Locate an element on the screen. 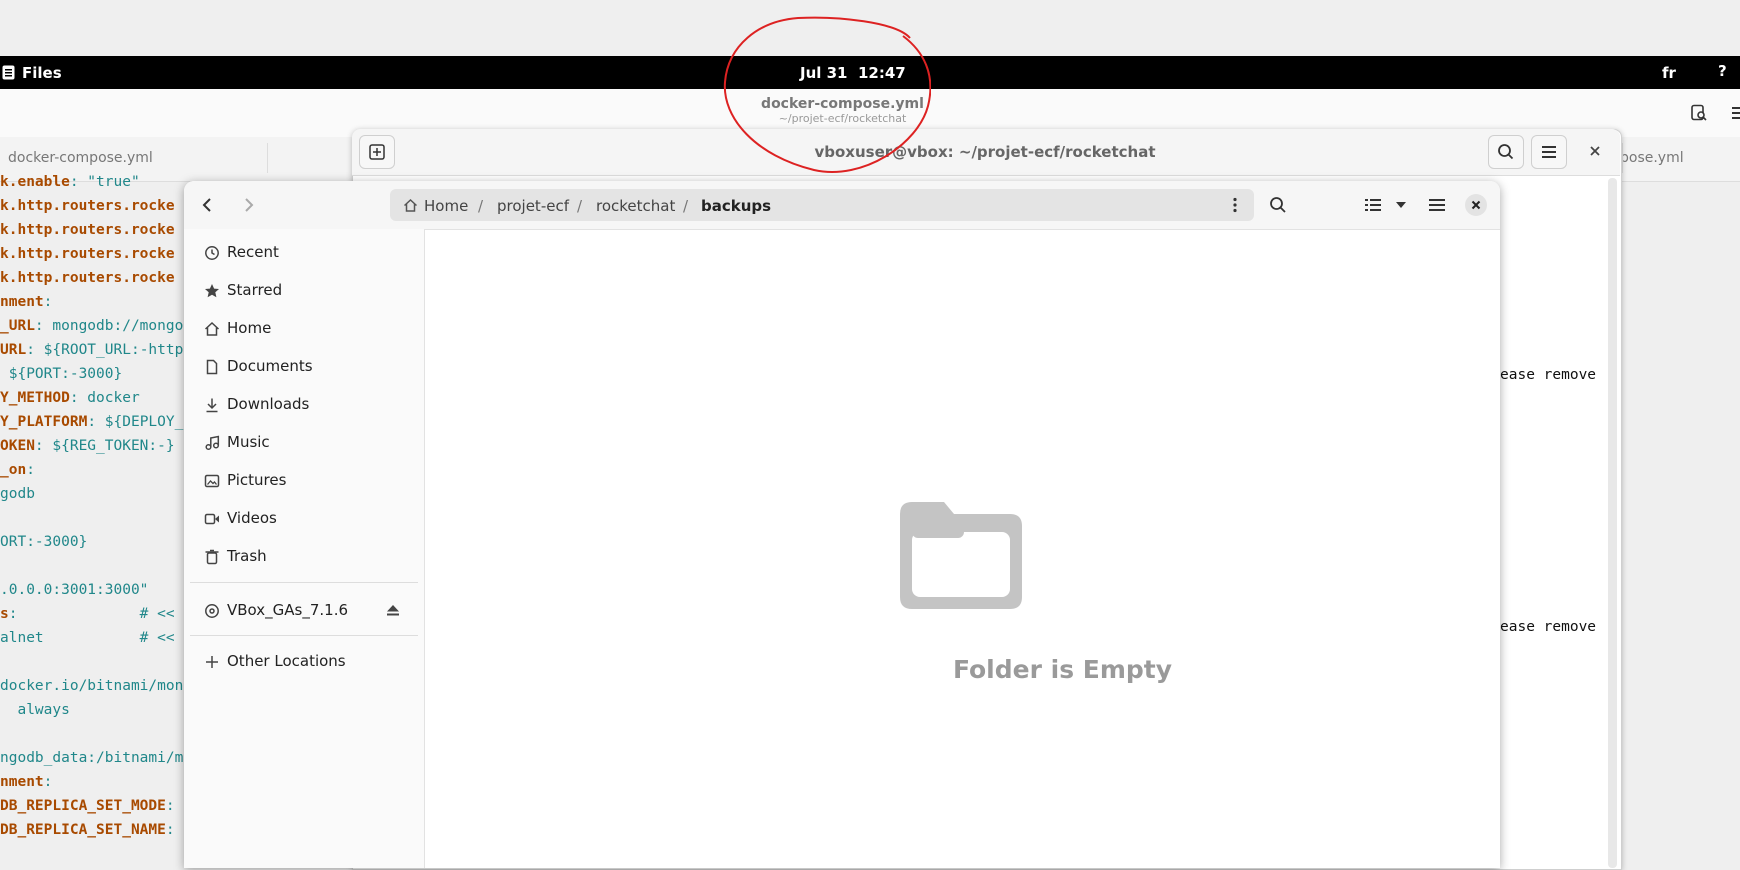 The image size is (1740, 870). sidebar-item-vbox-gas: VBox_GAs_7.1.6 is located at coordinates (304, 611).